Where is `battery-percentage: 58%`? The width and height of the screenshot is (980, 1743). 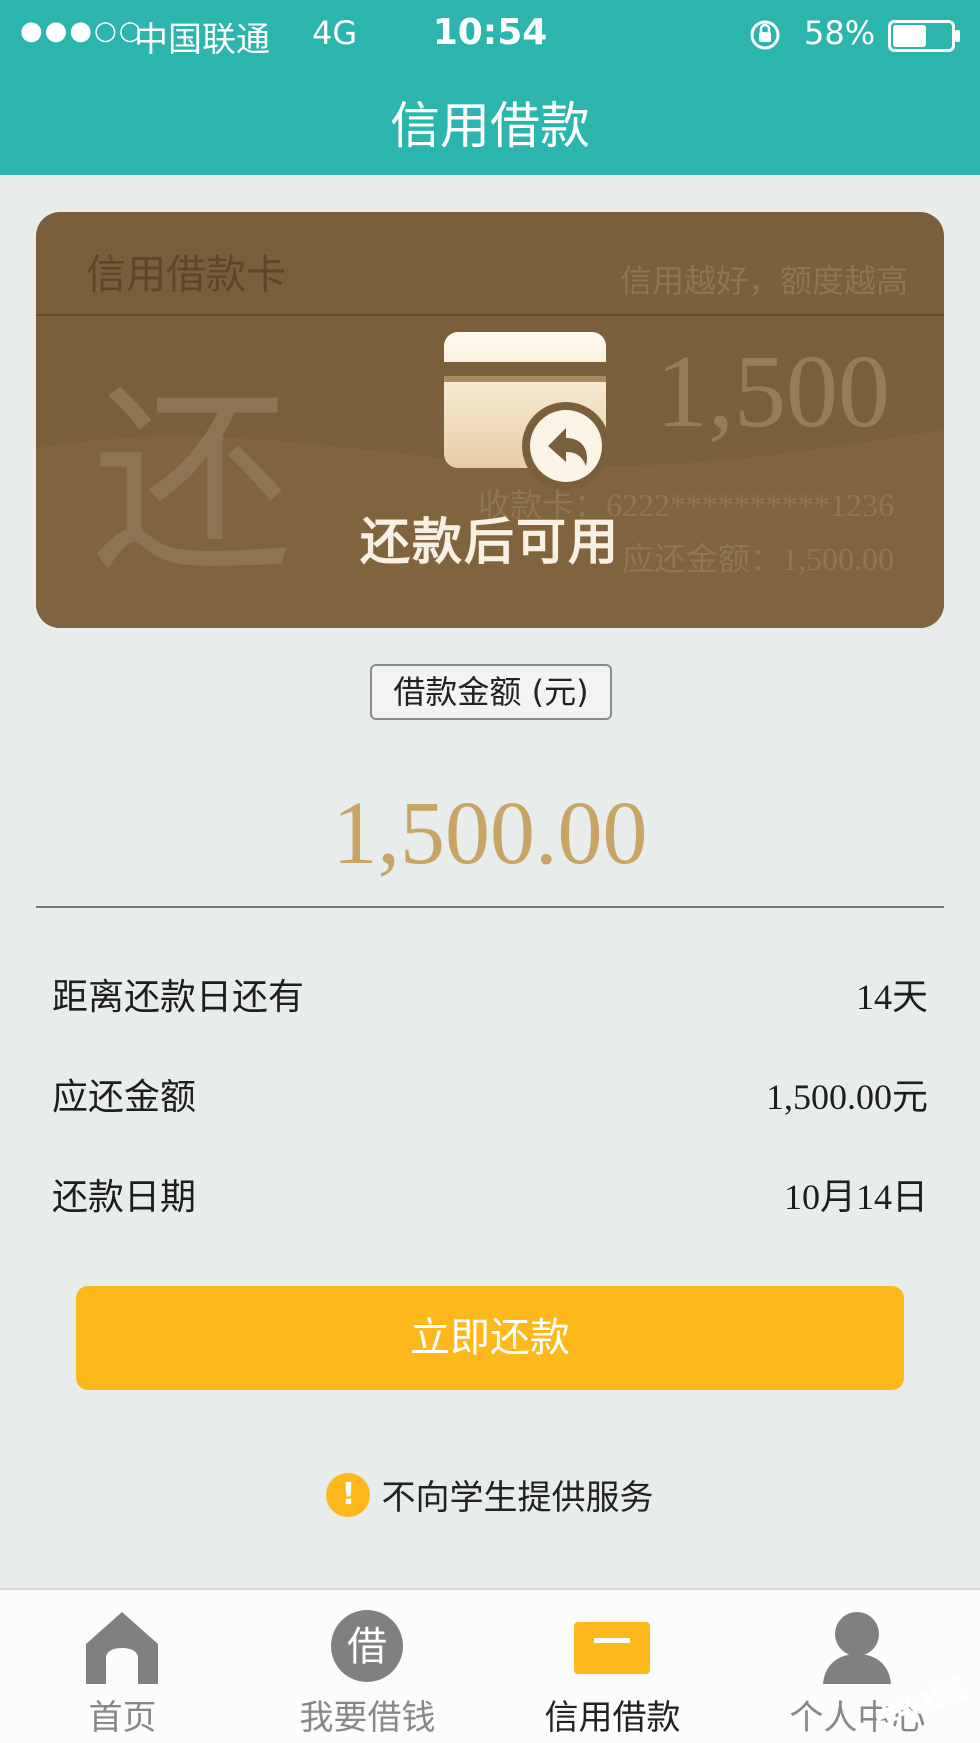 battery-percentage: 58% is located at coordinates (840, 33).